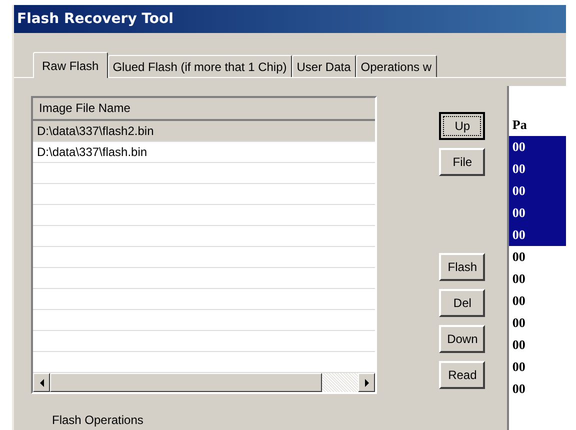 This screenshot has height=430, width=576. Describe the element at coordinates (186, 382) in the screenshot. I see `scroll-thumb` at that location.